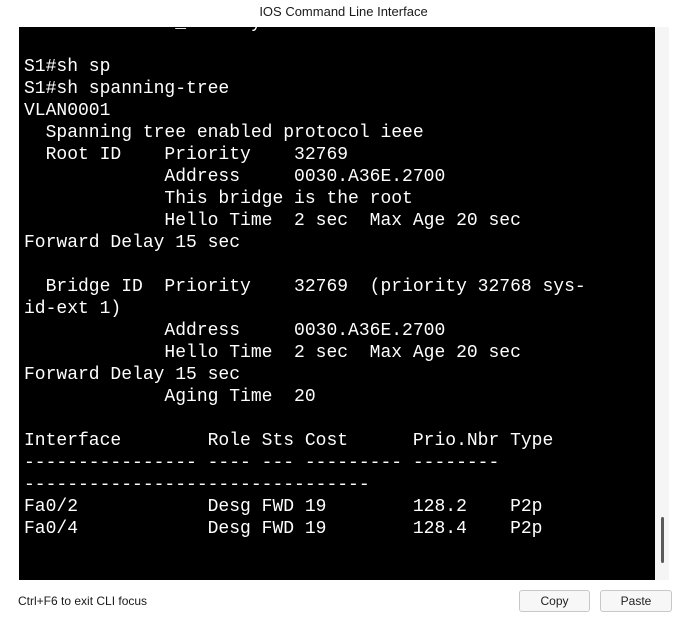  Describe the element at coordinates (662, 540) in the screenshot. I see `scrollbar-thumb` at that location.